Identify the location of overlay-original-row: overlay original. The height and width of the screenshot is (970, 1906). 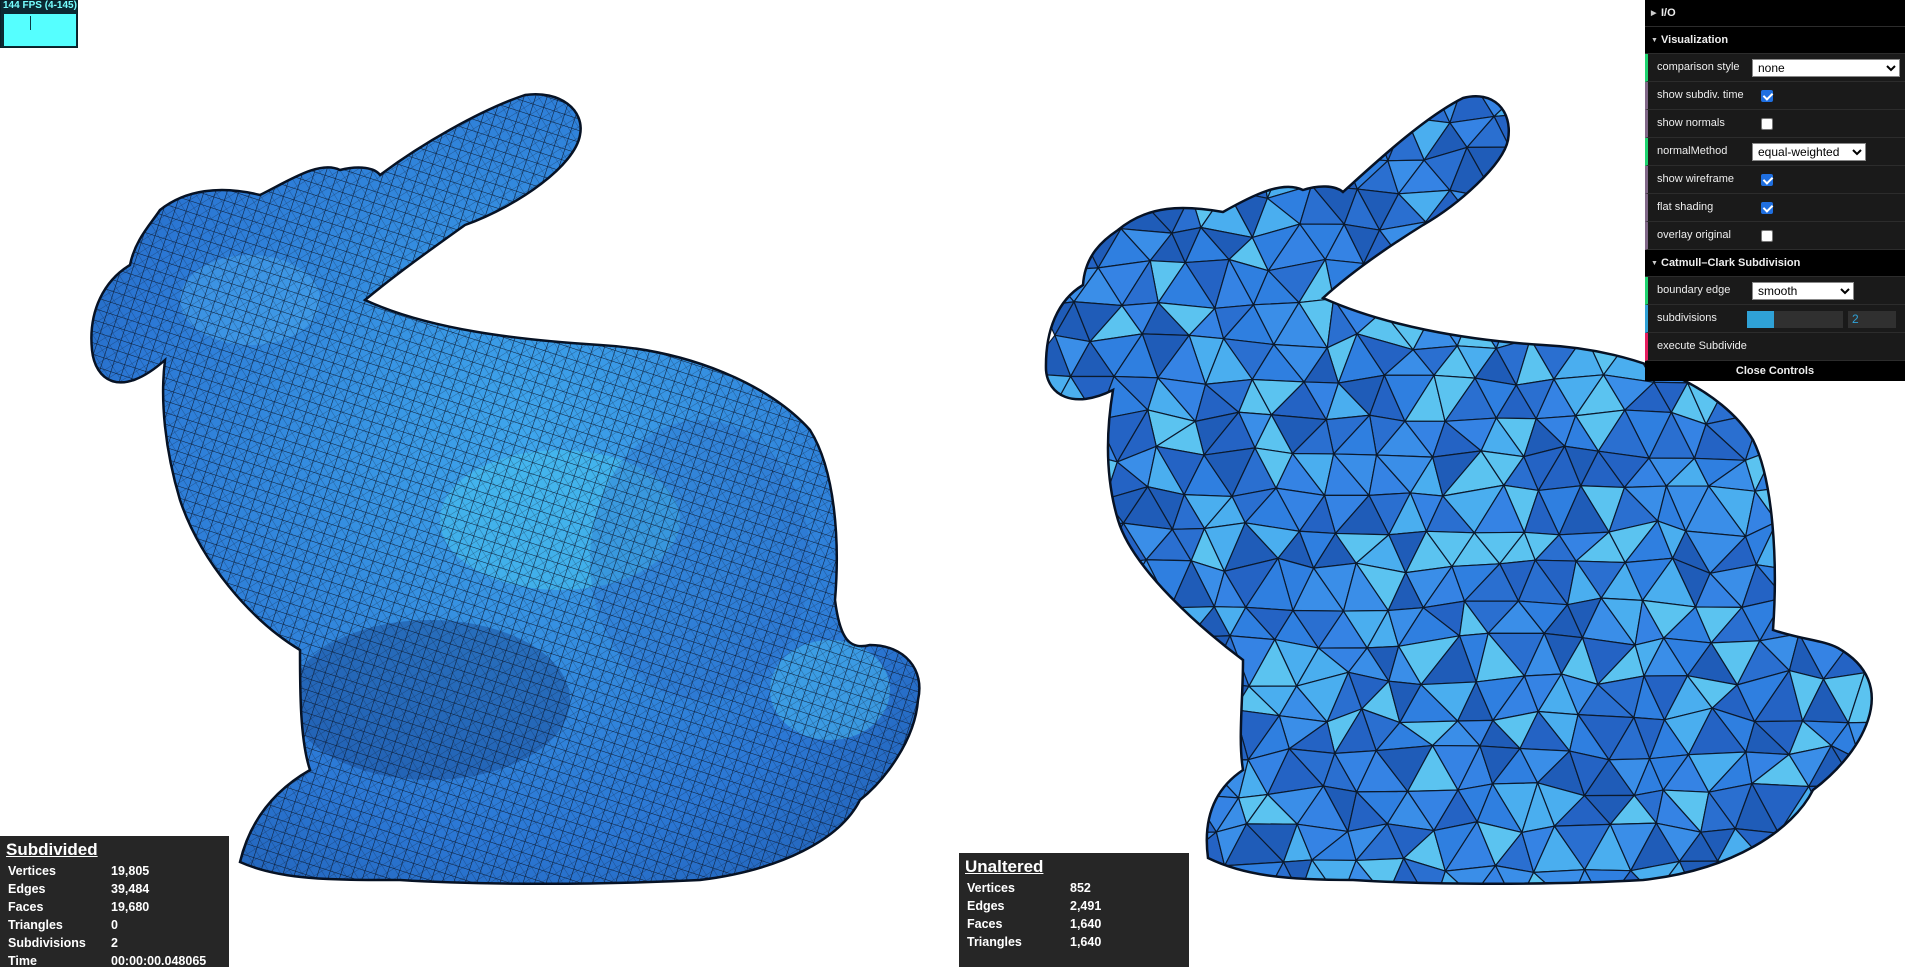
(1775, 236).